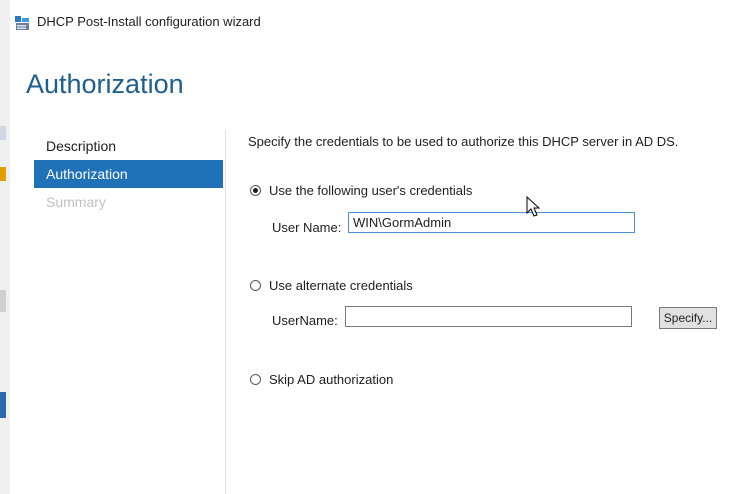 This screenshot has height=494, width=729. What do you see at coordinates (105, 84) in the screenshot?
I see `page-title: Authorization` at bounding box center [105, 84].